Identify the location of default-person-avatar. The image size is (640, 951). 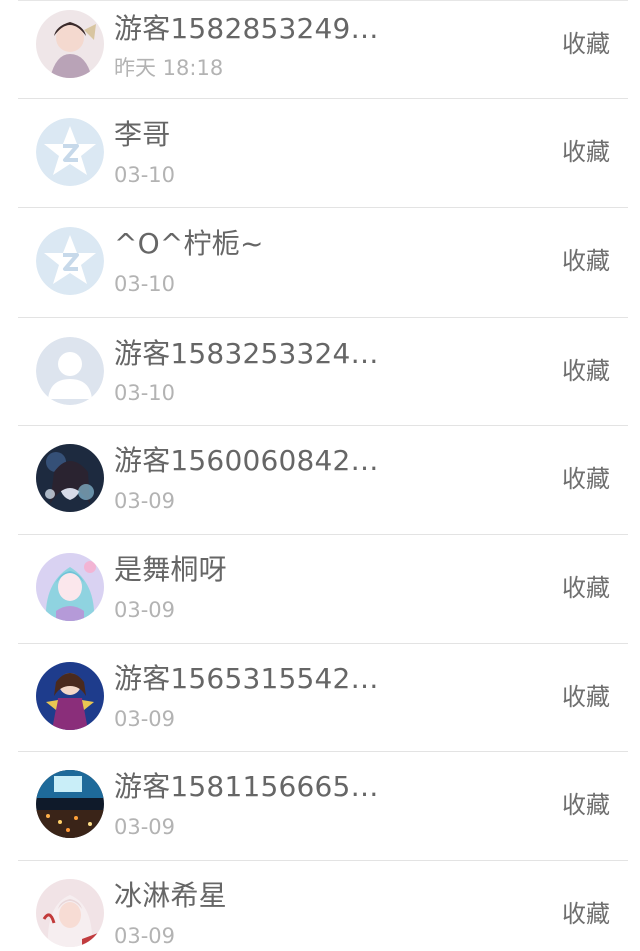
(70, 371).